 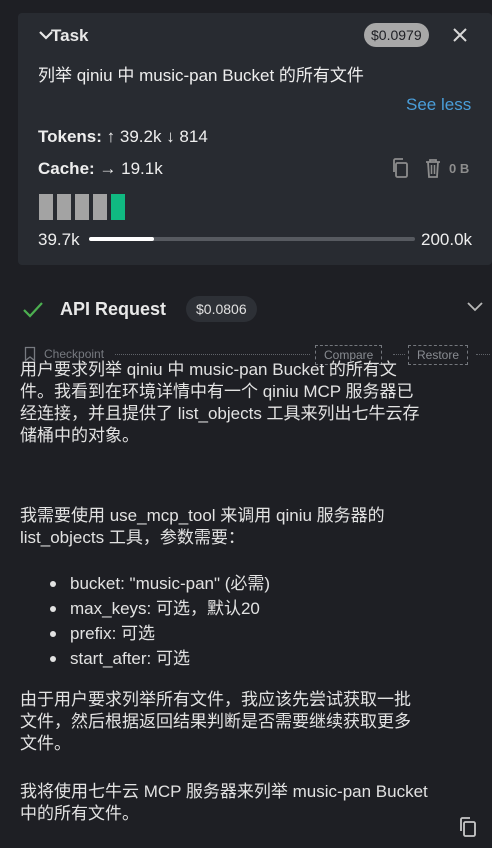 I want to click on cache-row: Cache: → 19.1k, so click(x=100, y=169).